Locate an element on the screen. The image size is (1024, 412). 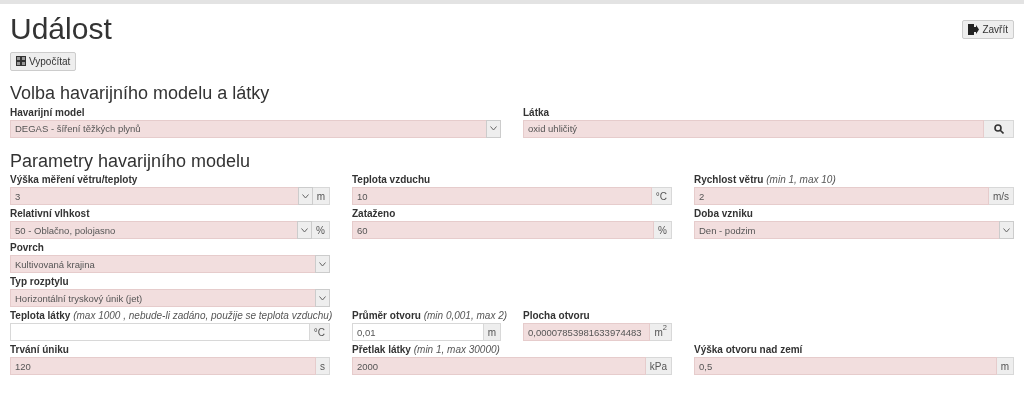
field-label: Teplota vzduchu is located at coordinates (391, 180).